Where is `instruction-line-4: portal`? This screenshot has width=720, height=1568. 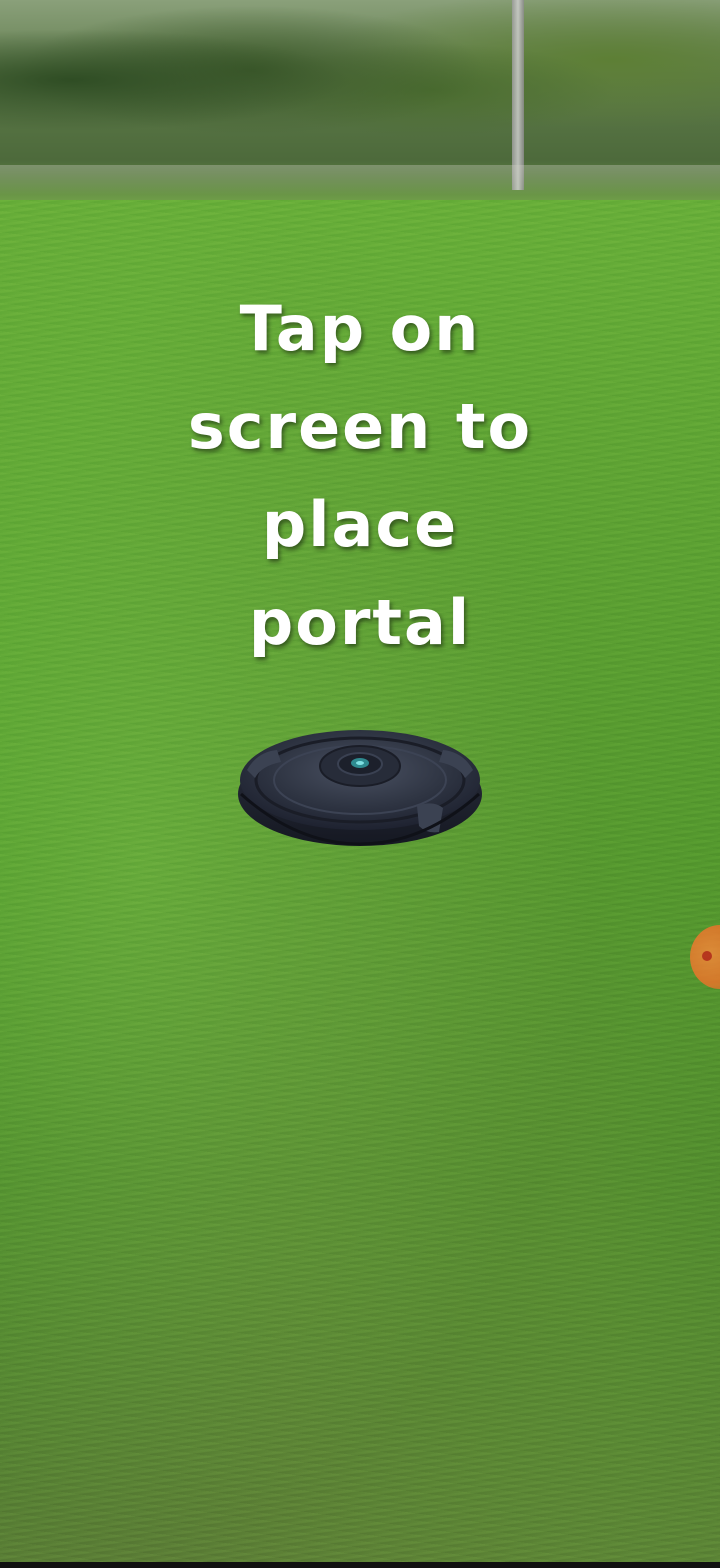
instruction-line-4: portal is located at coordinates (360, 622).